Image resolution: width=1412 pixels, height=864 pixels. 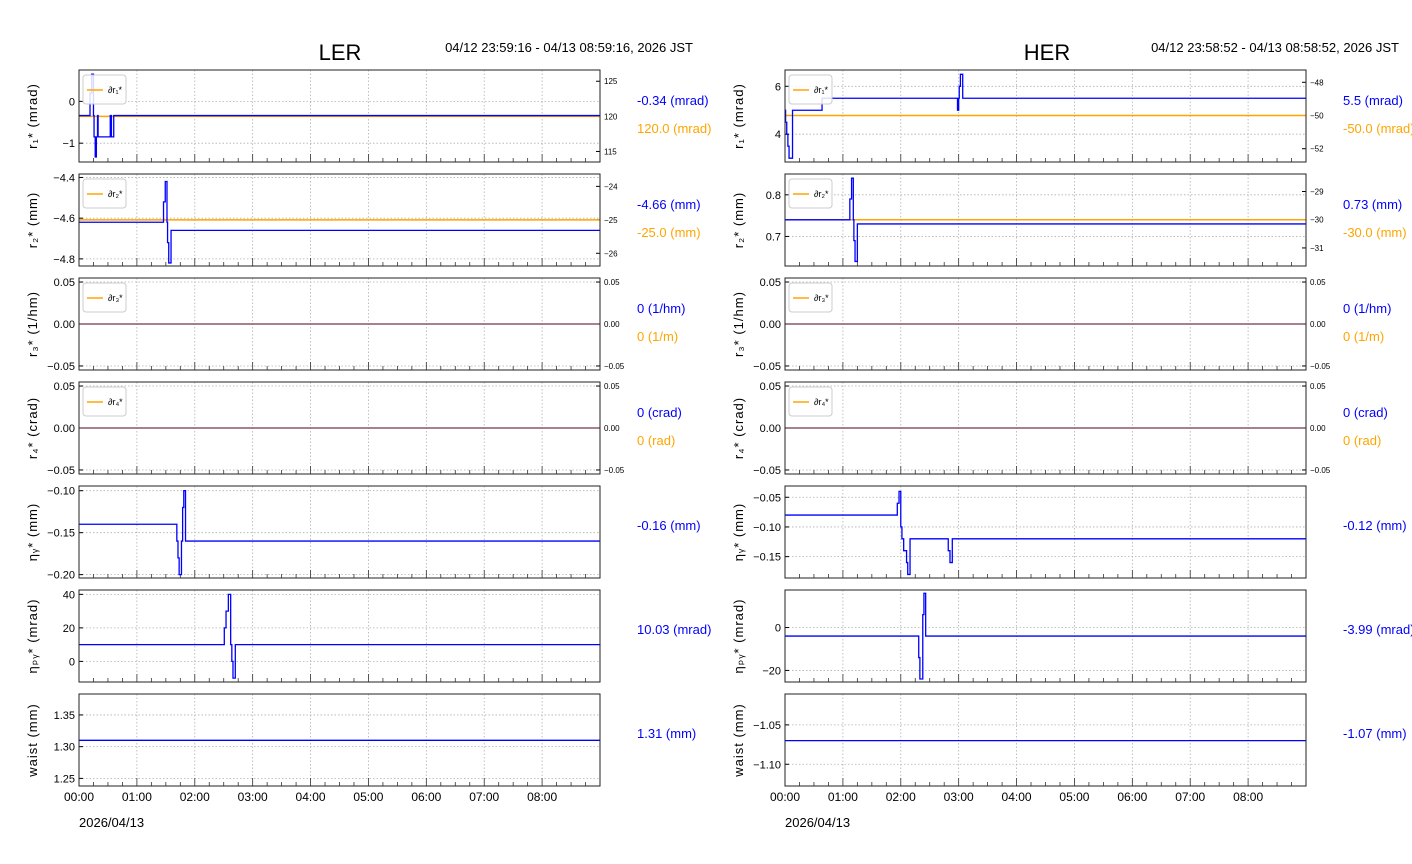 I want to click on right-y-tick-label: 120, so click(x=611, y=116).